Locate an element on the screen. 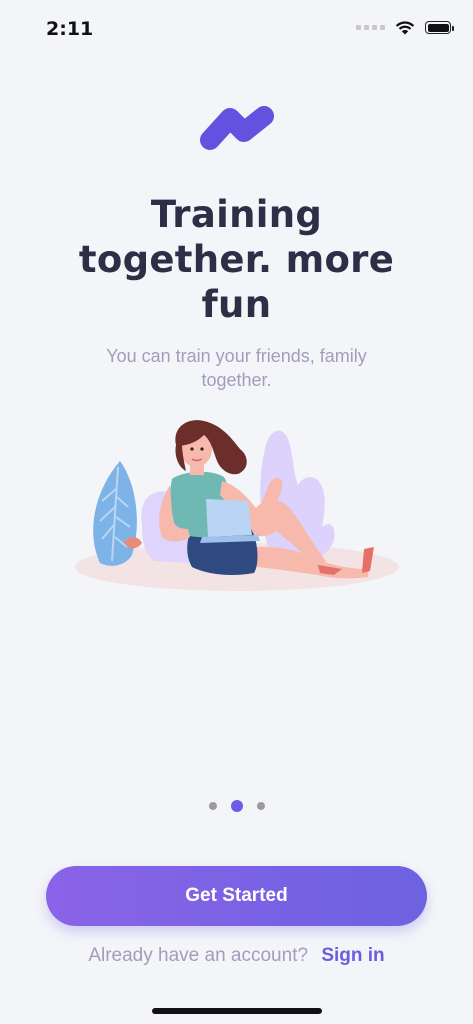 The image size is (473, 1024). page-dot-2-active is located at coordinates (236, 806).